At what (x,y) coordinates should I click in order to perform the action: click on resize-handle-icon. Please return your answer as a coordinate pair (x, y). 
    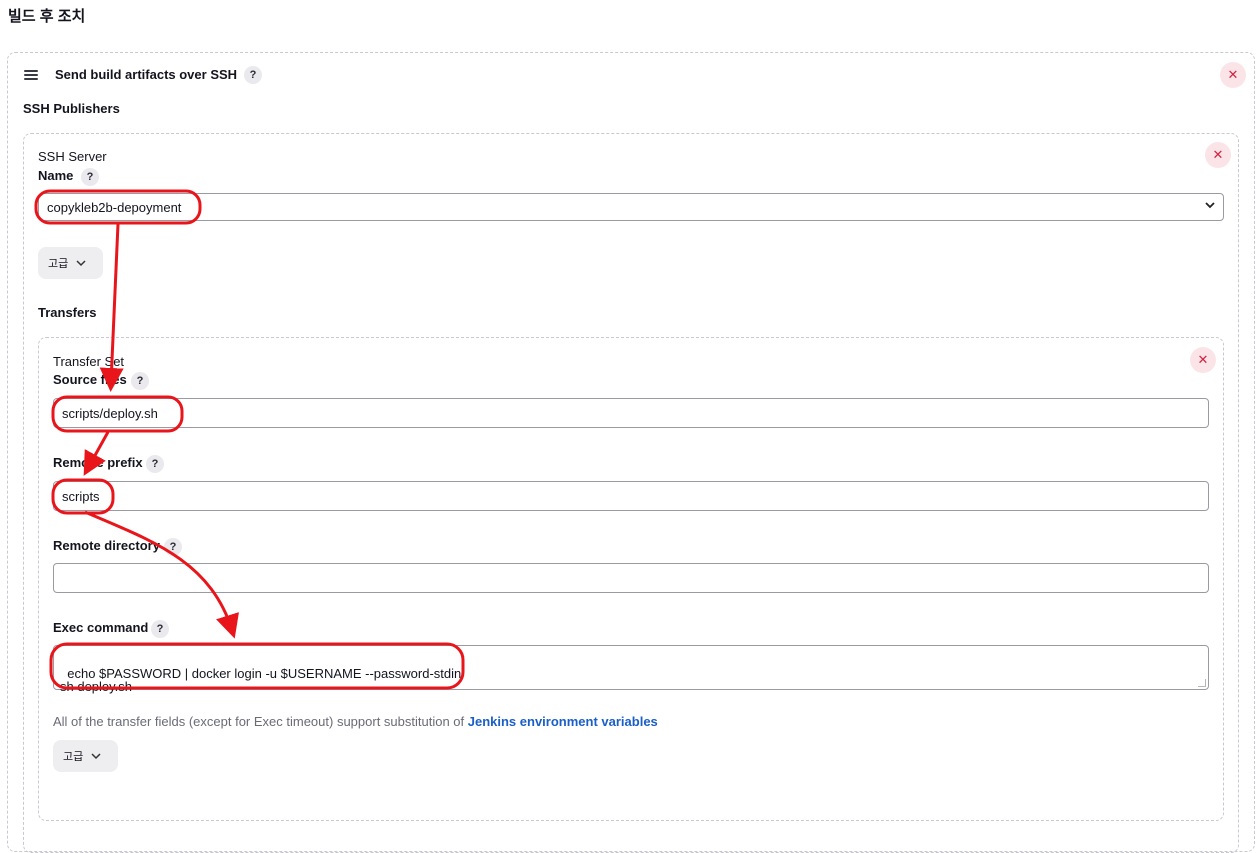
    Looking at the image, I should click on (1202, 683).